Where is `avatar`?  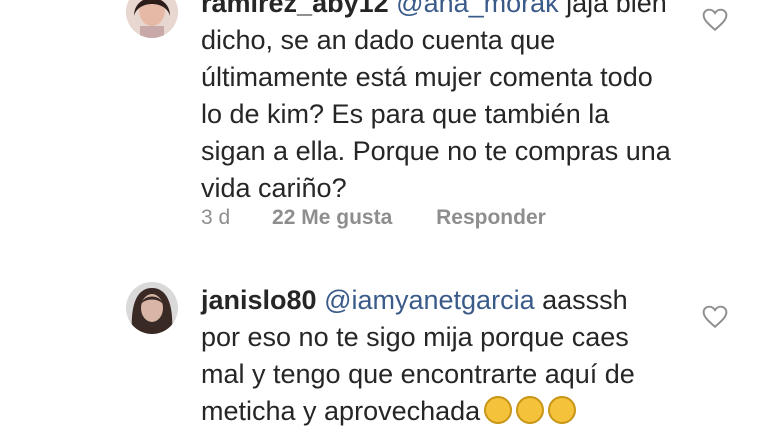 avatar is located at coordinates (152, 308).